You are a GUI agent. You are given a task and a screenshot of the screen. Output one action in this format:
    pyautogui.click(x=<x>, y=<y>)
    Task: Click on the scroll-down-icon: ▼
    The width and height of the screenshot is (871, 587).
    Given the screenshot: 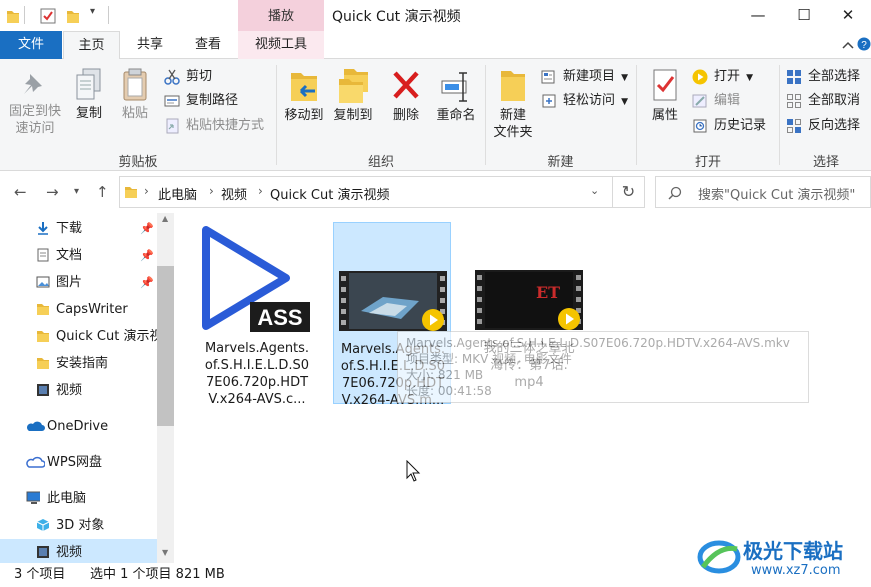 What is the action you would take?
    pyautogui.click(x=165, y=552)
    